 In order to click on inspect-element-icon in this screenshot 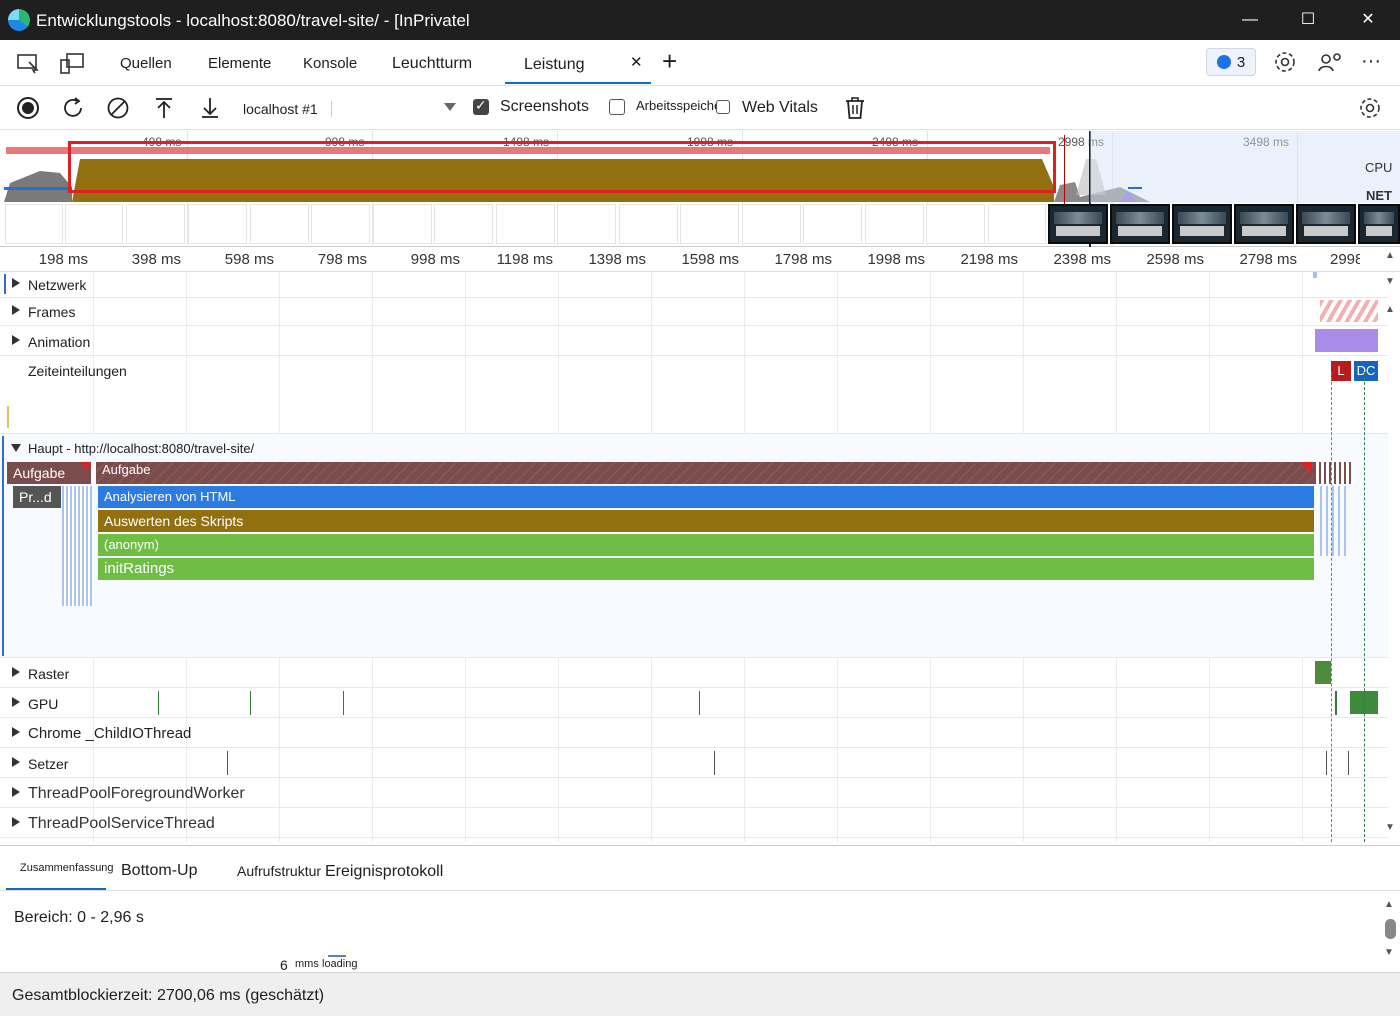, I will do `click(28, 63)`.